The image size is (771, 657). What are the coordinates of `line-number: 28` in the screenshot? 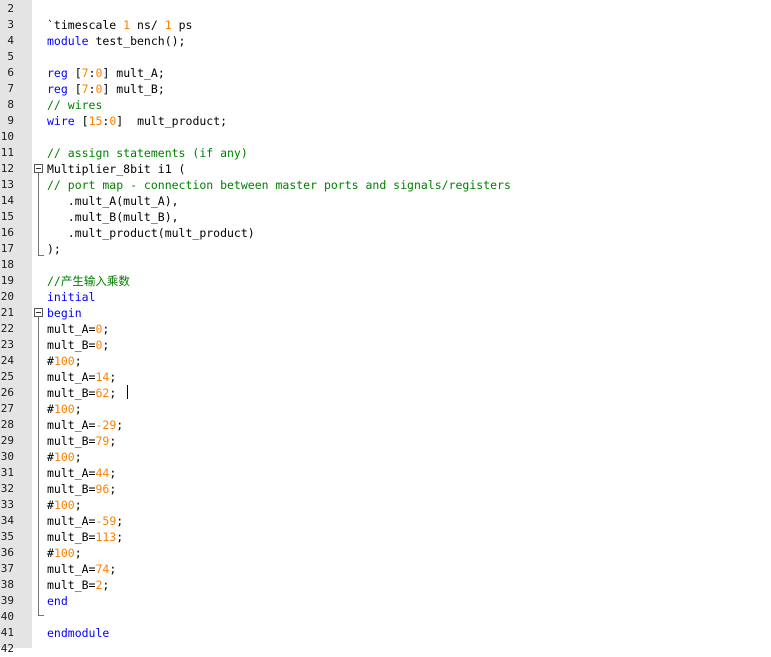 It's located at (7, 424).